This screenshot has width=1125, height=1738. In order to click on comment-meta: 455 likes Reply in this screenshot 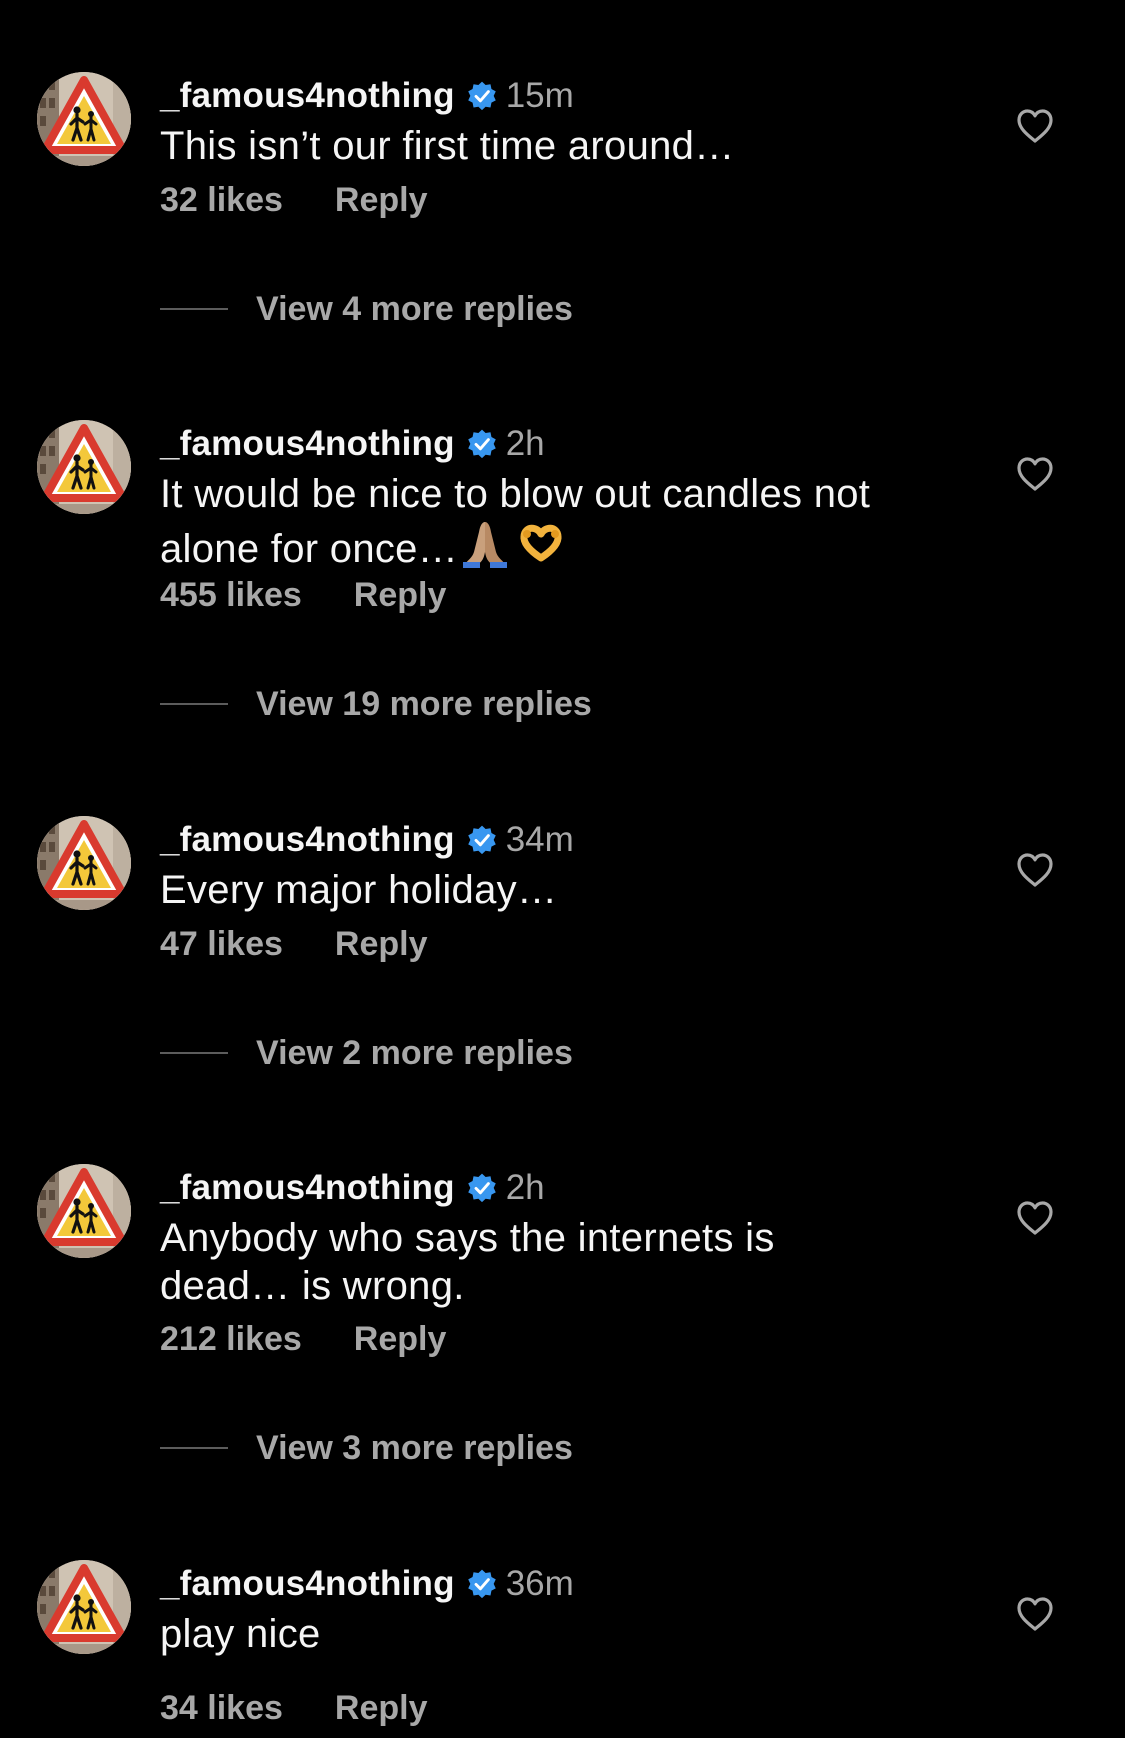, I will do `click(303, 595)`.